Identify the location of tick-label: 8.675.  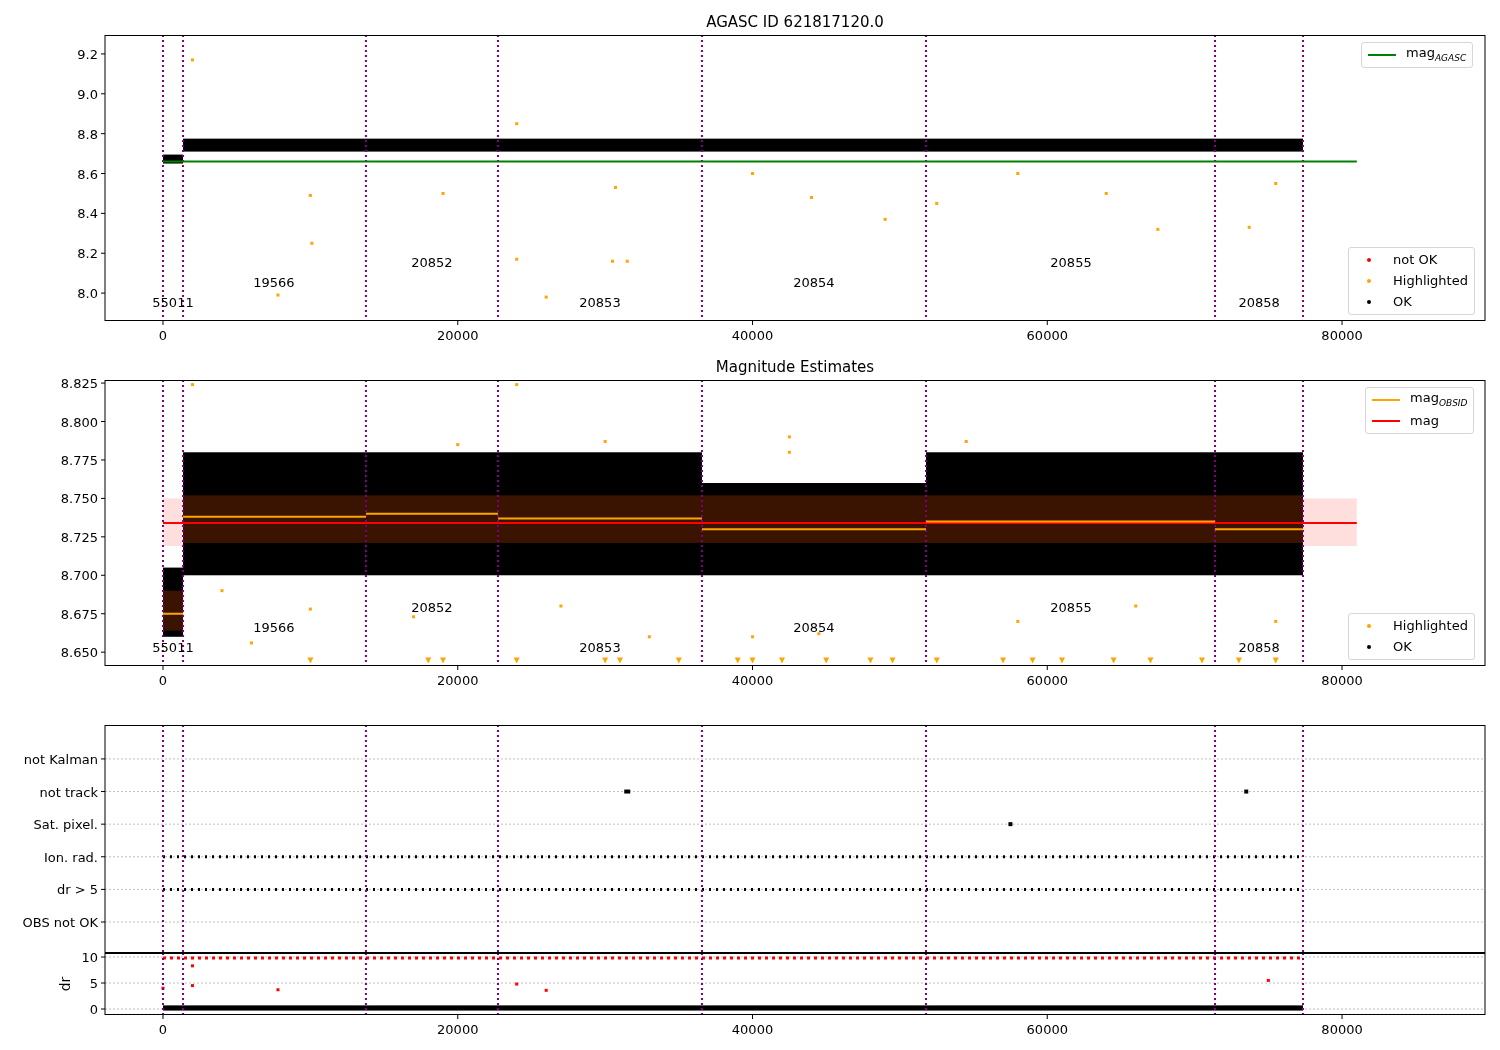
(79, 614).